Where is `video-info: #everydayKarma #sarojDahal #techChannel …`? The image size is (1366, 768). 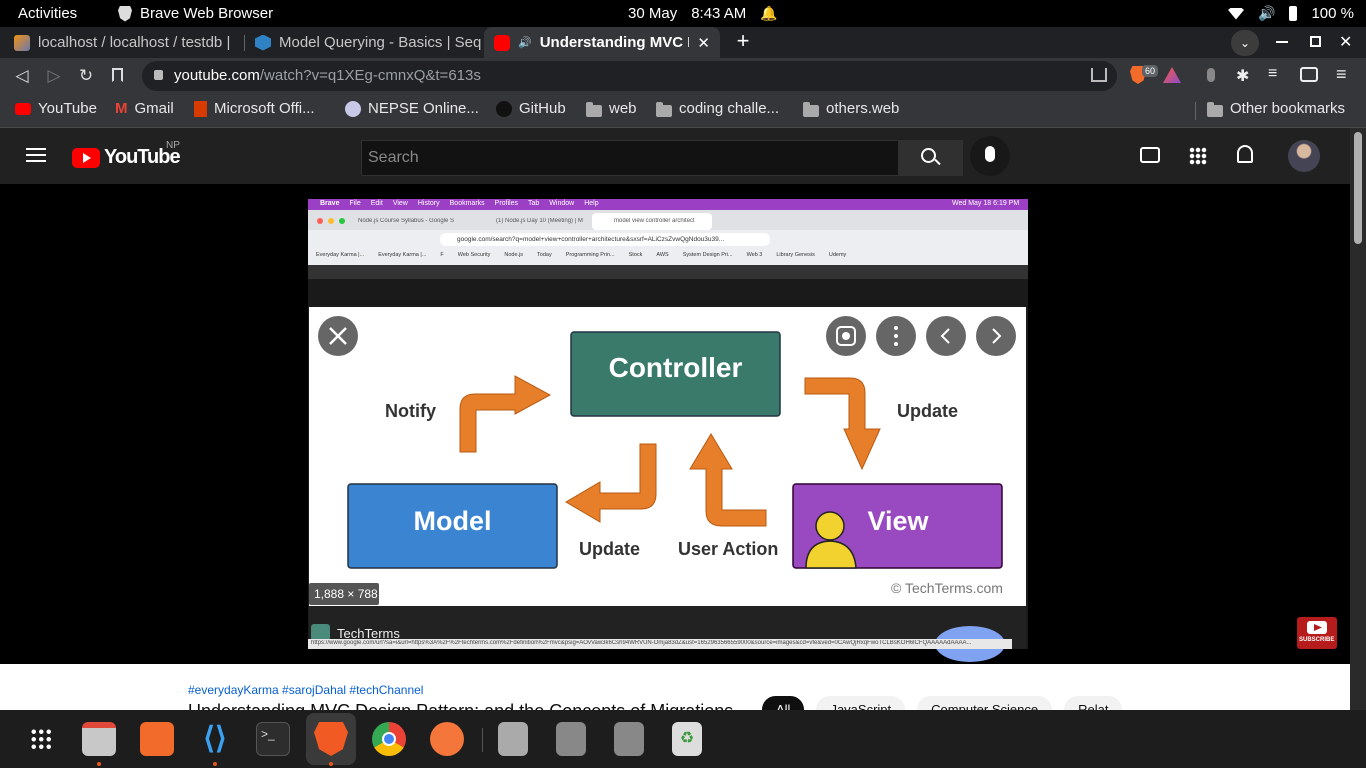 video-info: #everydayKarma #sarojDahal #techChannel … is located at coordinates (675, 687).